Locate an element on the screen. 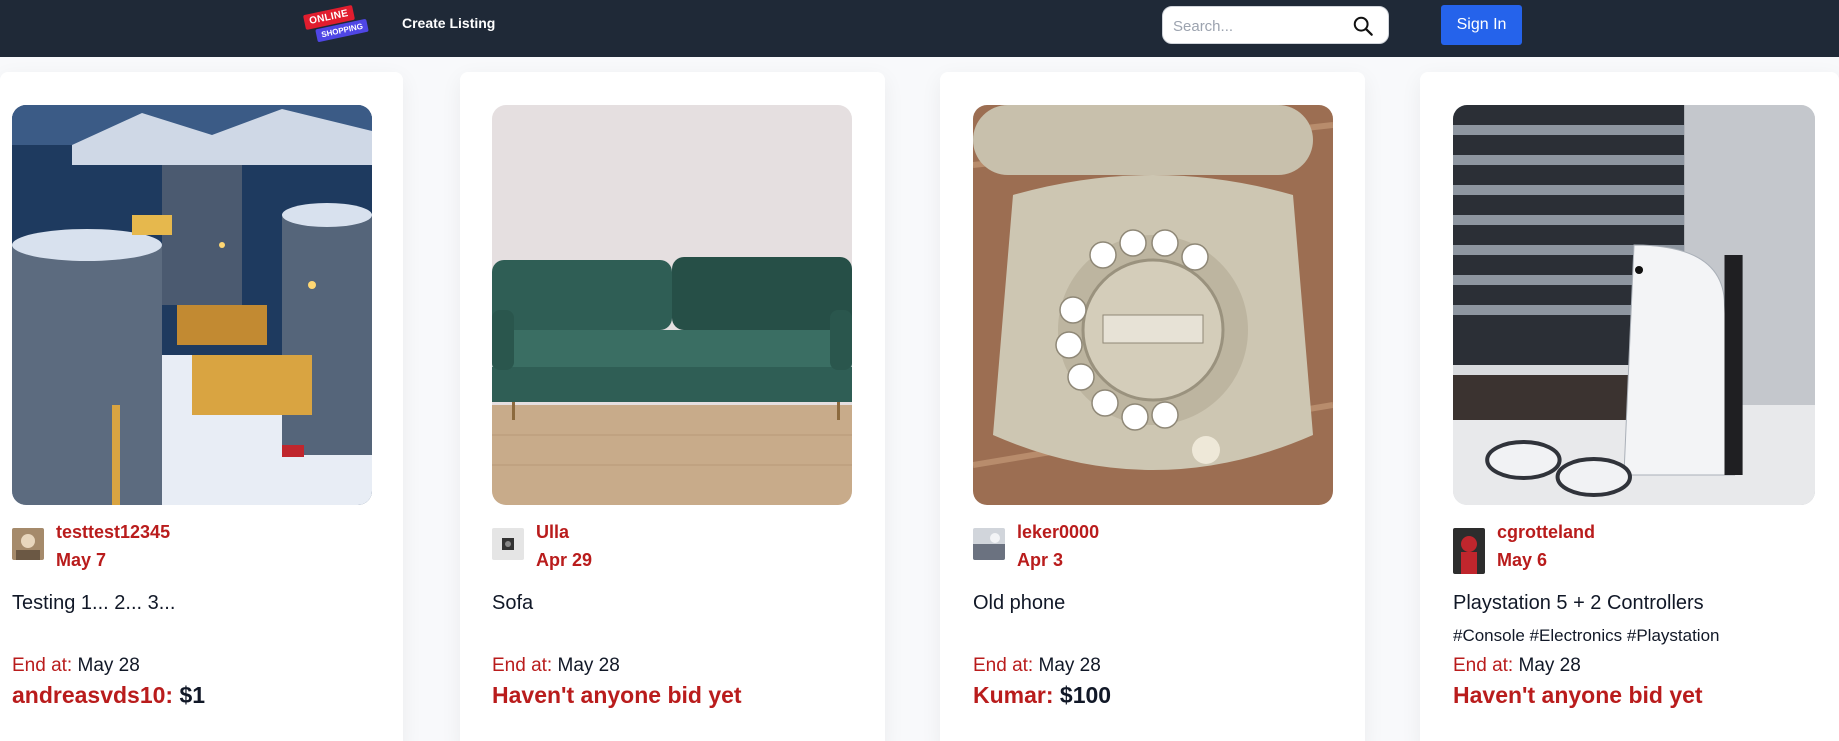  bid-row: andreasvds10: $1 is located at coordinates (108, 695).